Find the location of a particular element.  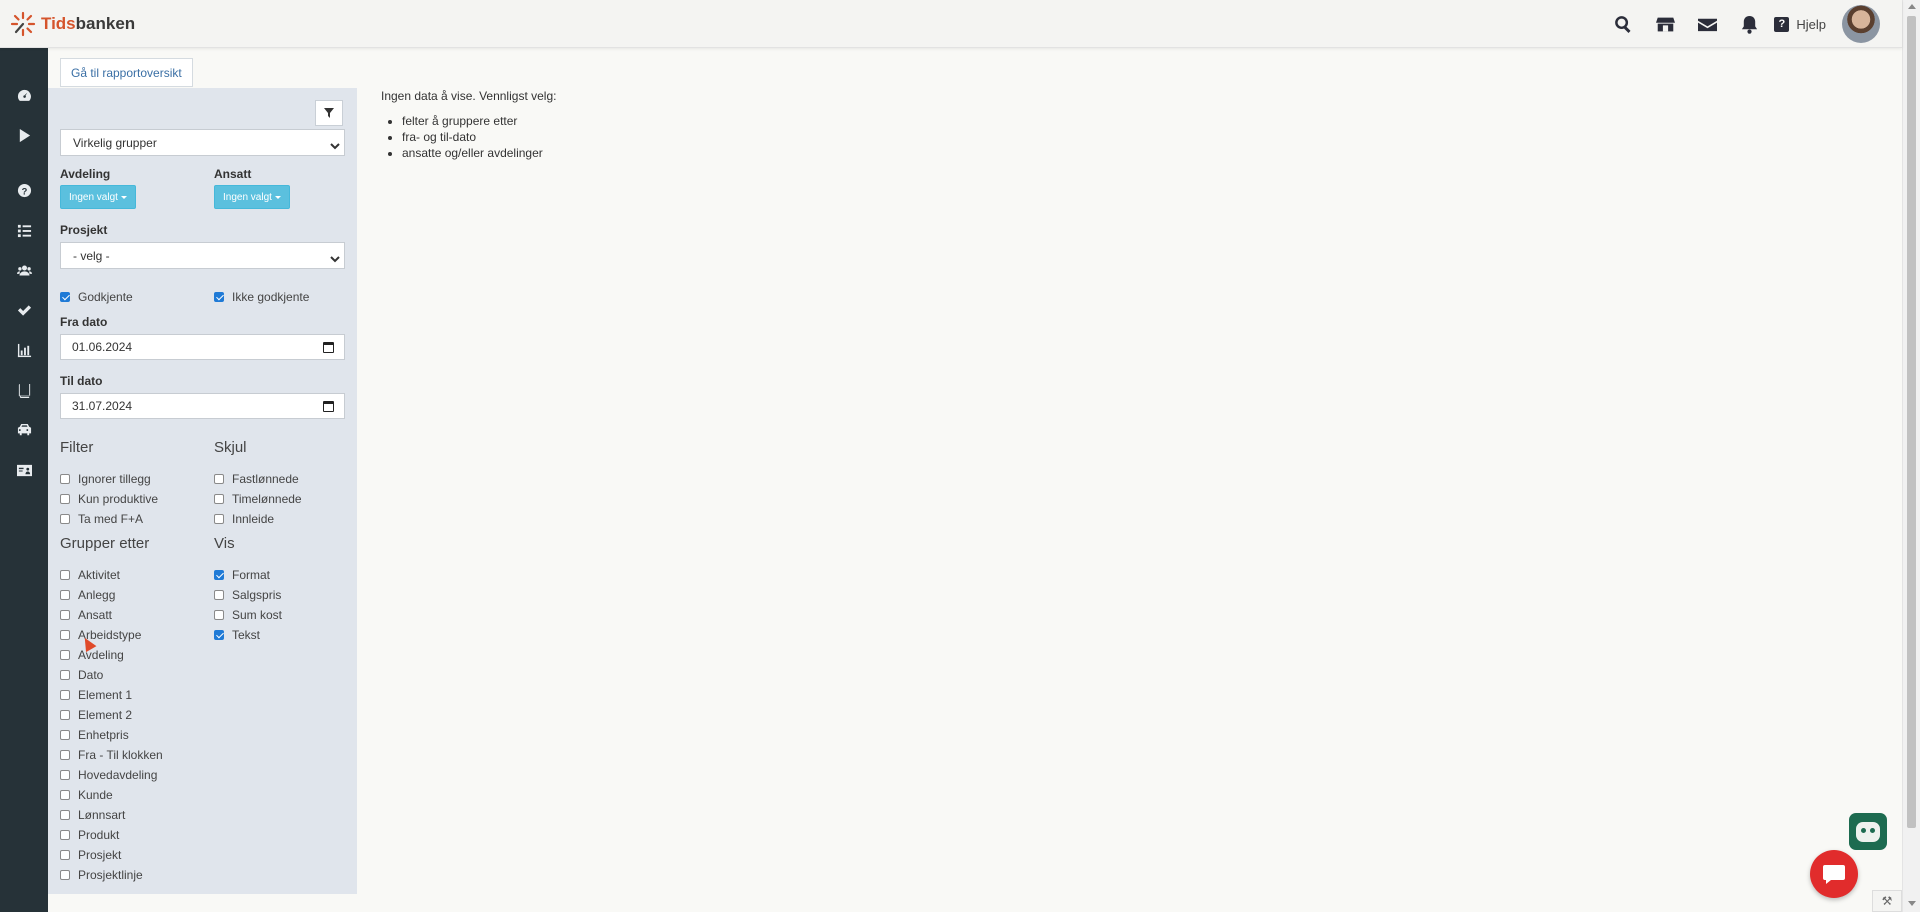

scroll-up-arrow-icon is located at coordinates (1912, 6).